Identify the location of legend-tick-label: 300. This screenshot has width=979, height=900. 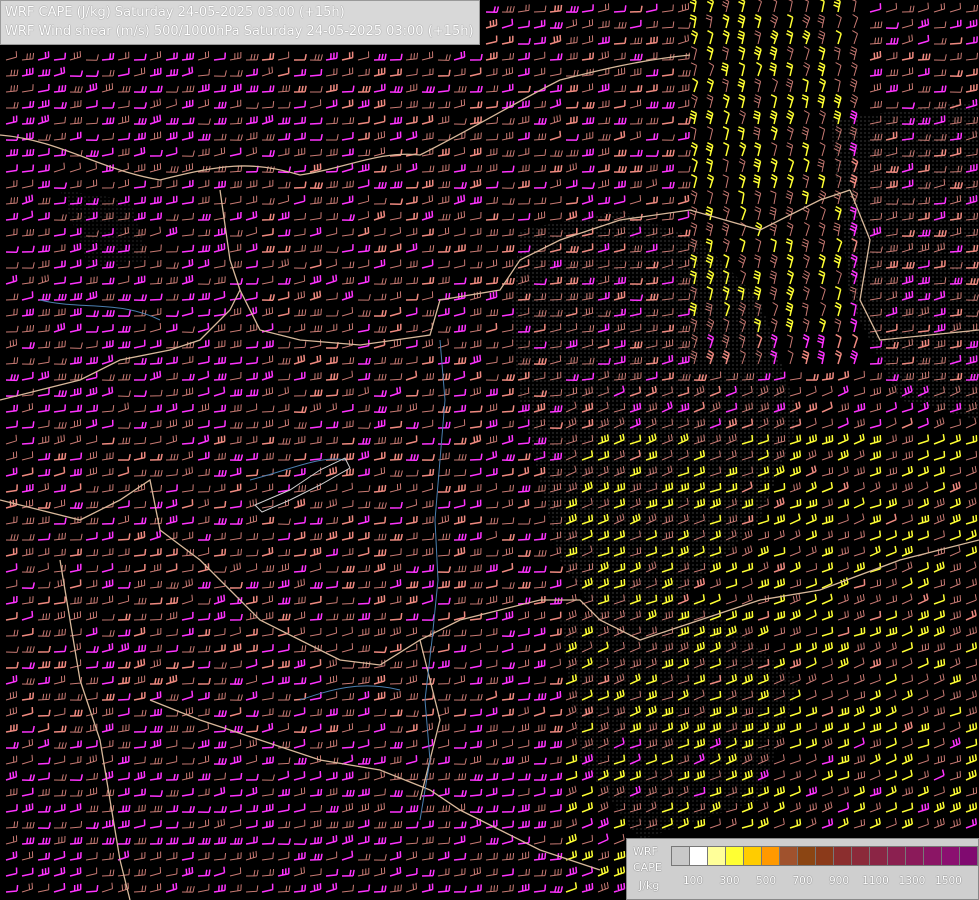
(729, 881).